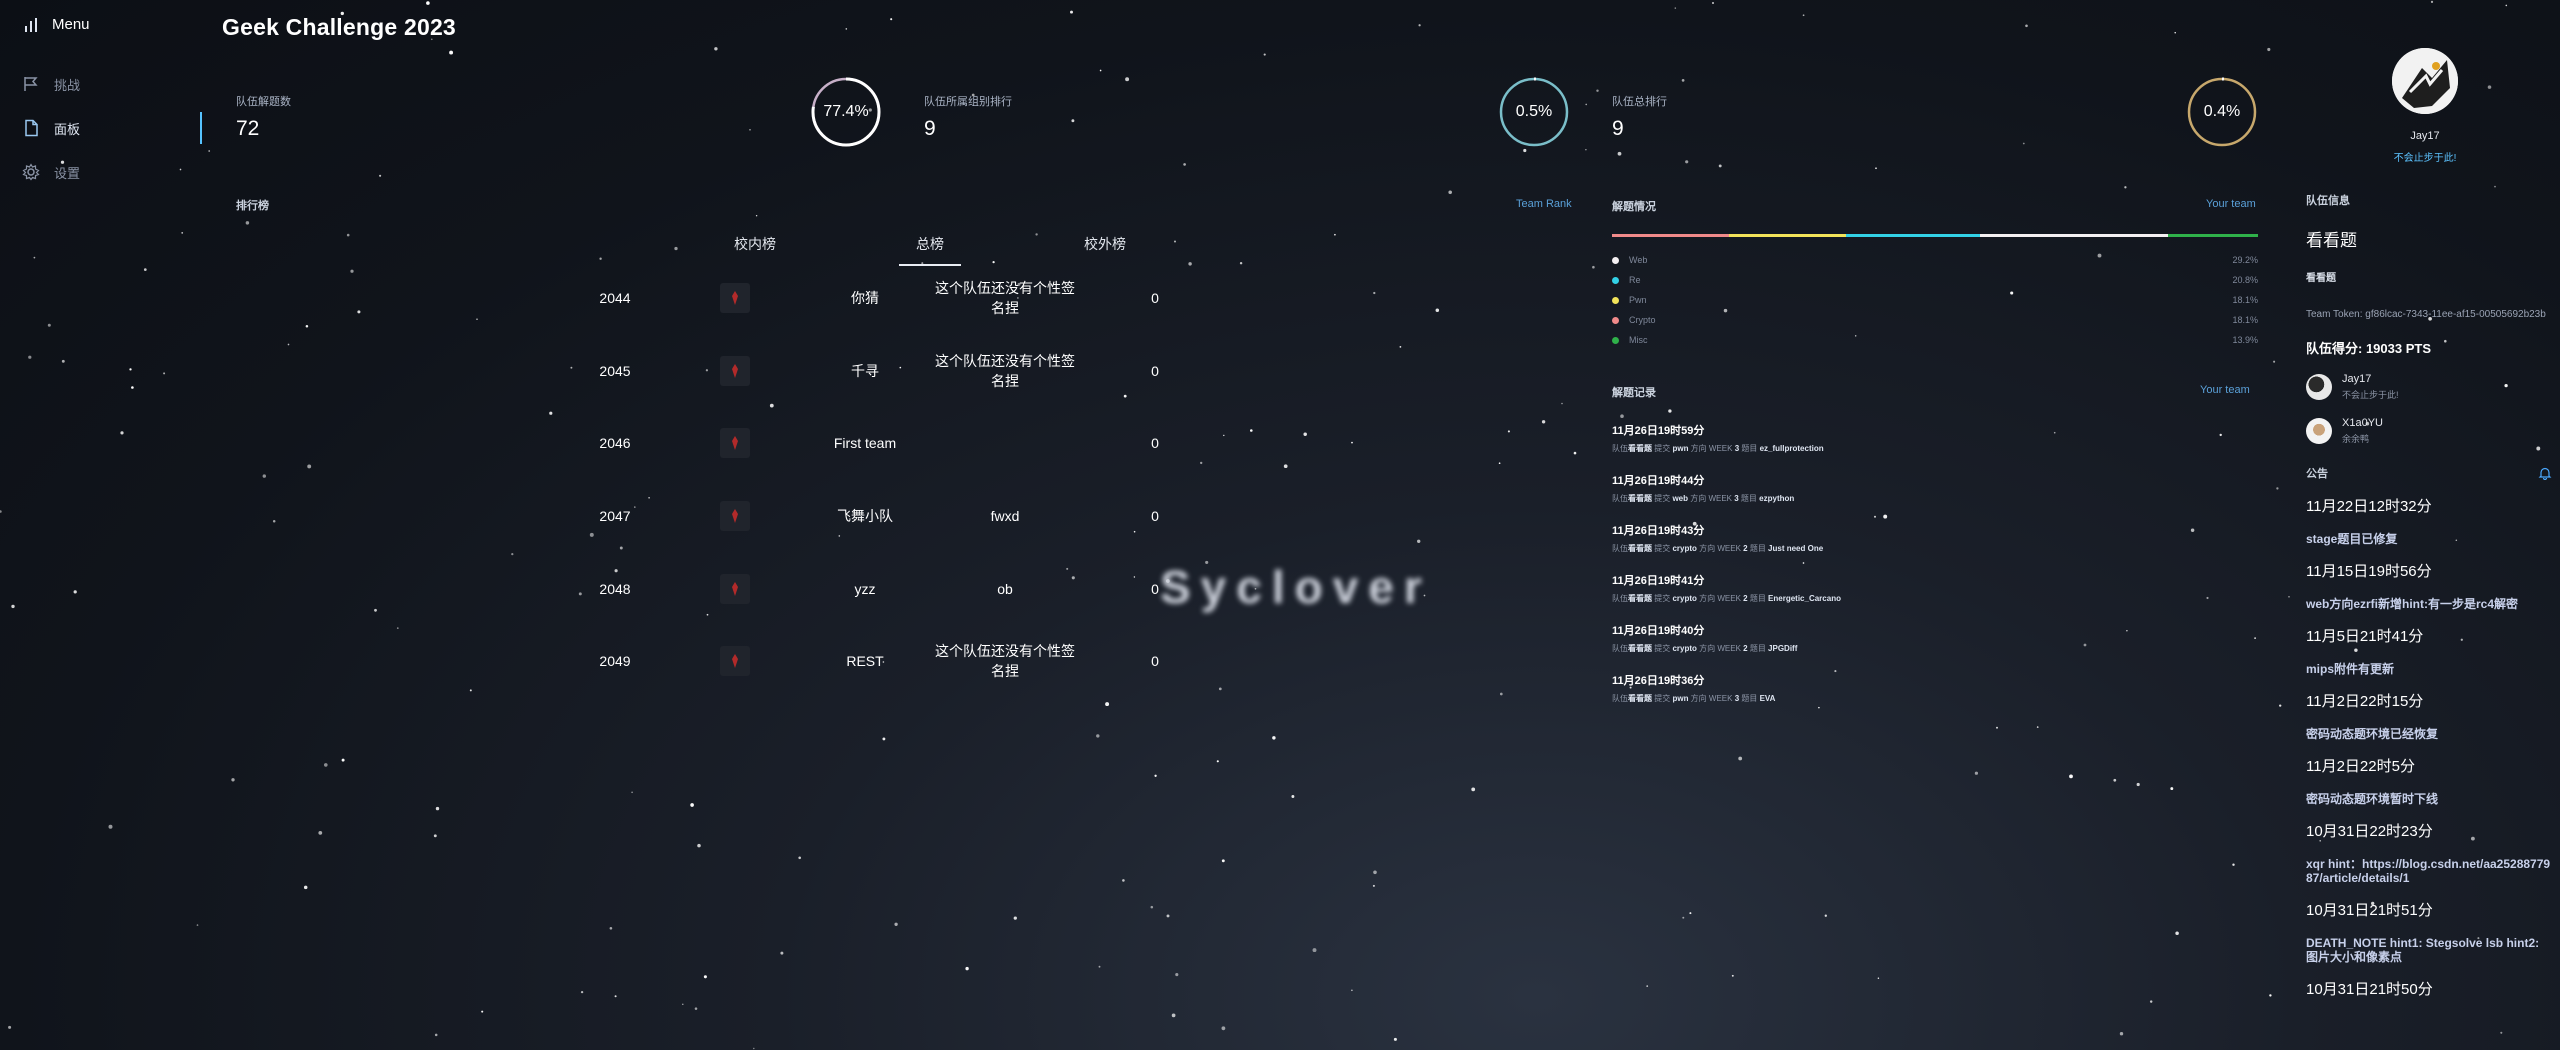 The width and height of the screenshot is (2560, 1050). I want to click on records-link: Your team, so click(2225, 390).